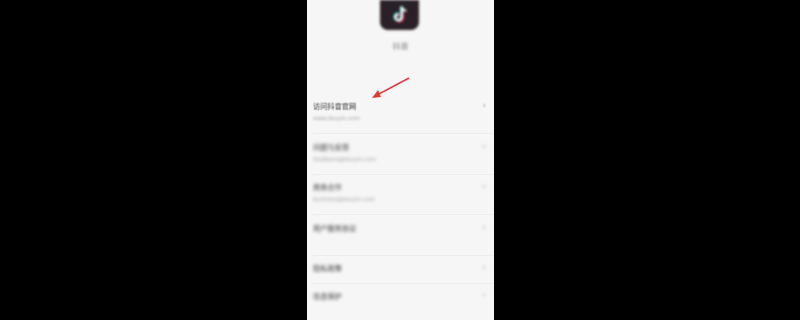 The image size is (800, 320). I want to click on menu-item-subtitle: www.douyin.com, so click(336, 119).